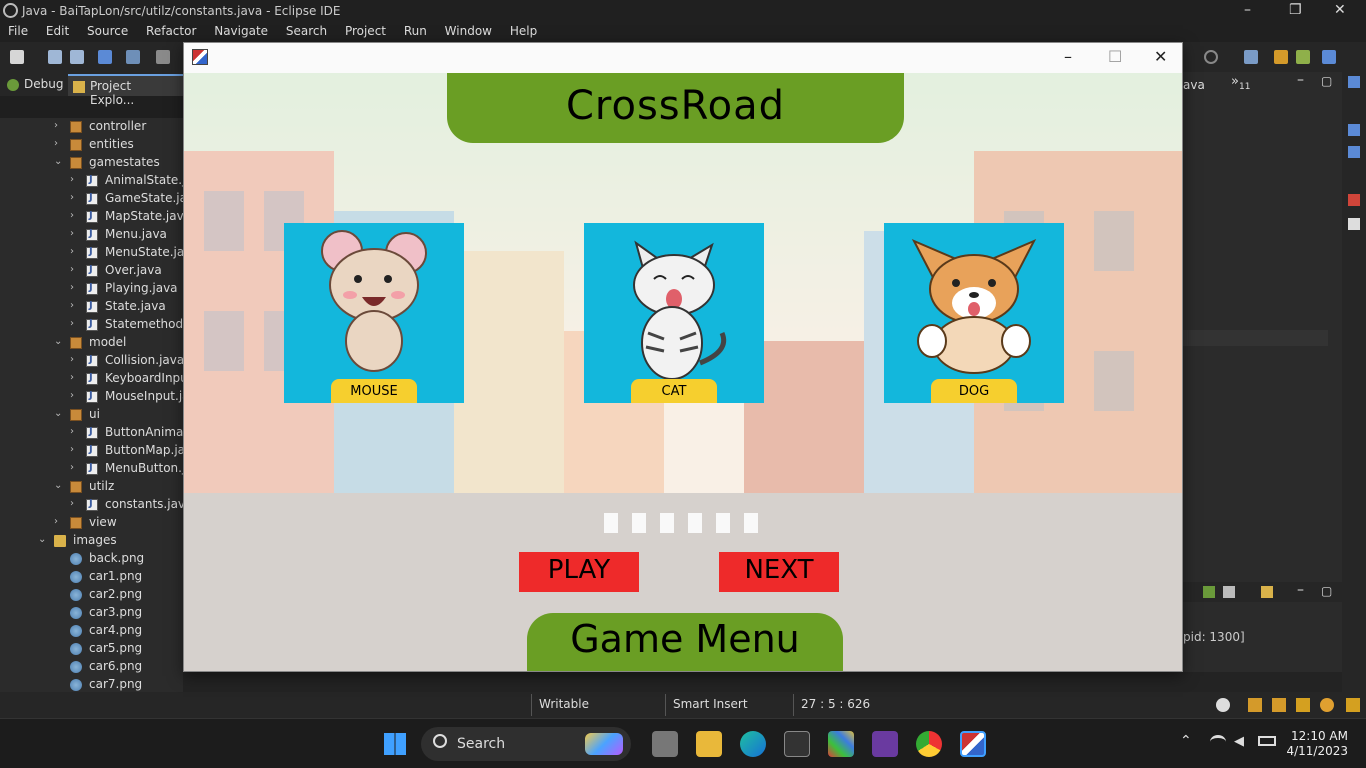 The width and height of the screenshot is (1366, 768). Describe the element at coordinates (1317, 744) in the screenshot. I see `taskbar-clock: 12:10 AM 4/11/2023` at that location.